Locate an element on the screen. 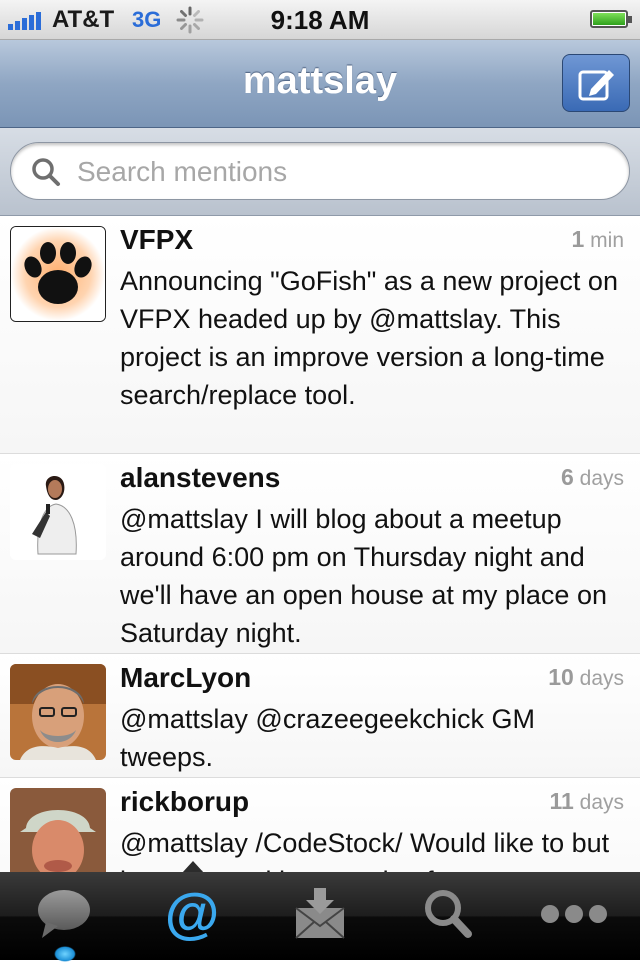  inbox-icon is located at coordinates (320, 913).